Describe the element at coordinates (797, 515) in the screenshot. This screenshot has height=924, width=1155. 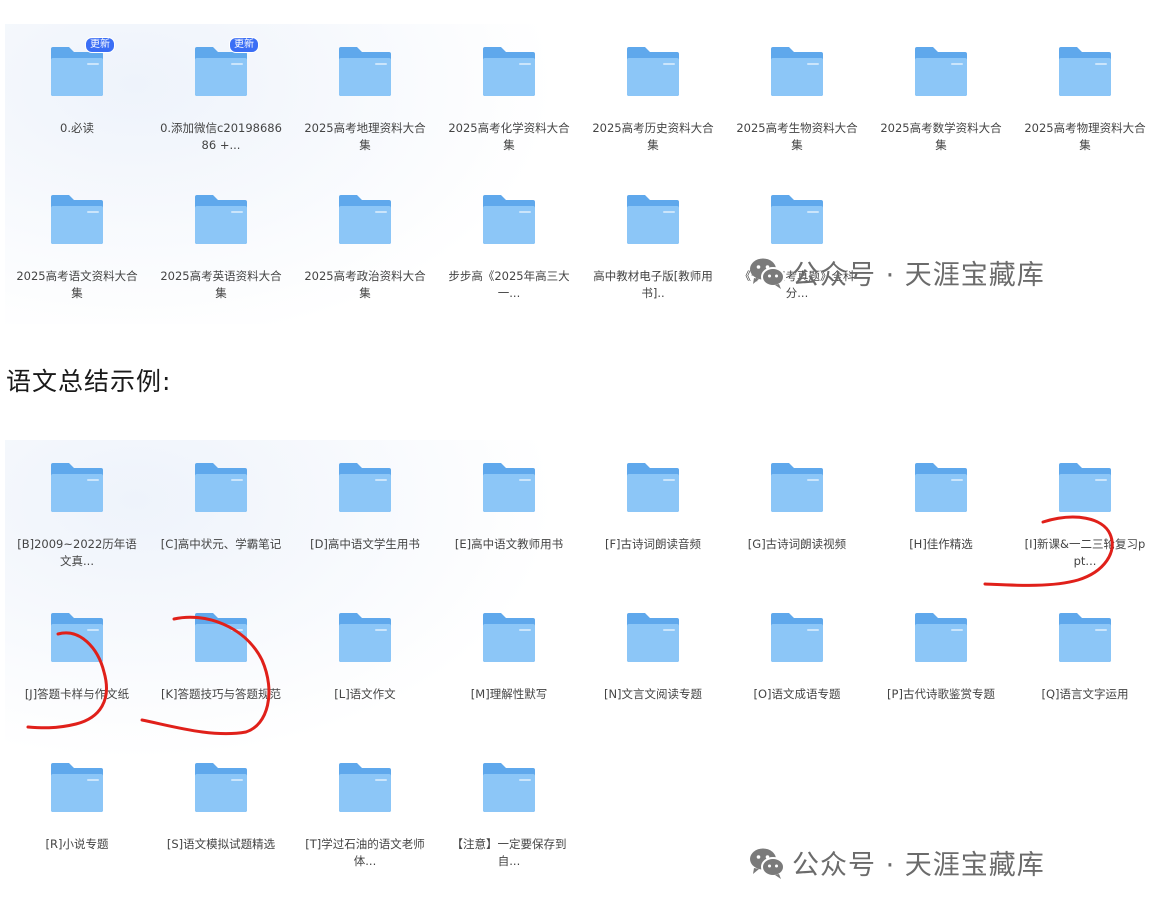
I see `folder-item: [G]古诗词朗读视频` at that location.